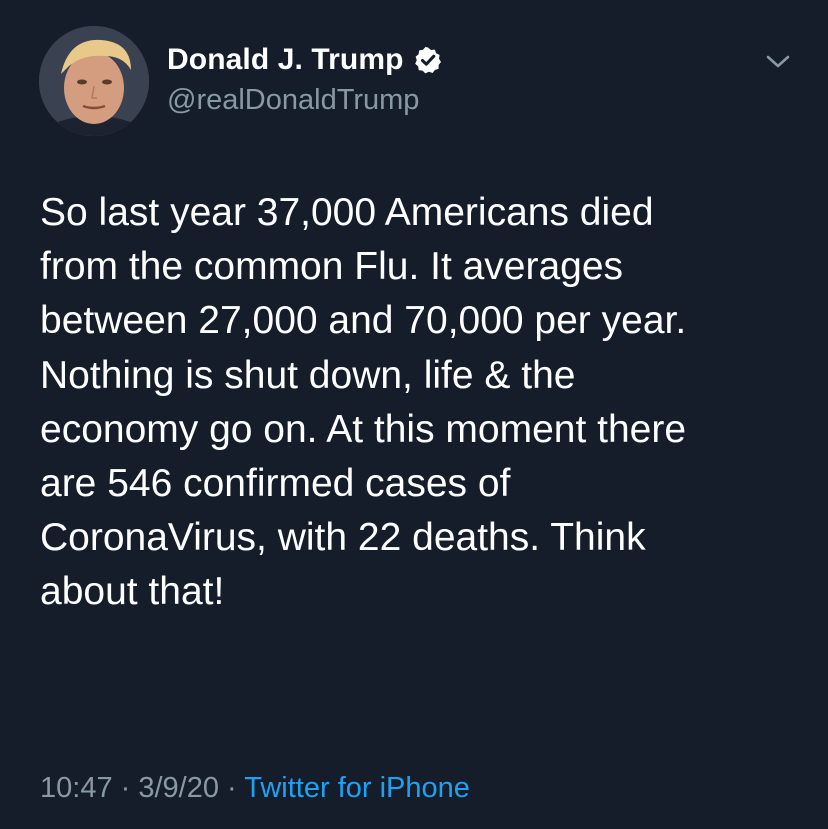  What do you see at coordinates (357, 788) in the screenshot?
I see `tweet-source-link: Twitter for iPhone` at bounding box center [357, 788].